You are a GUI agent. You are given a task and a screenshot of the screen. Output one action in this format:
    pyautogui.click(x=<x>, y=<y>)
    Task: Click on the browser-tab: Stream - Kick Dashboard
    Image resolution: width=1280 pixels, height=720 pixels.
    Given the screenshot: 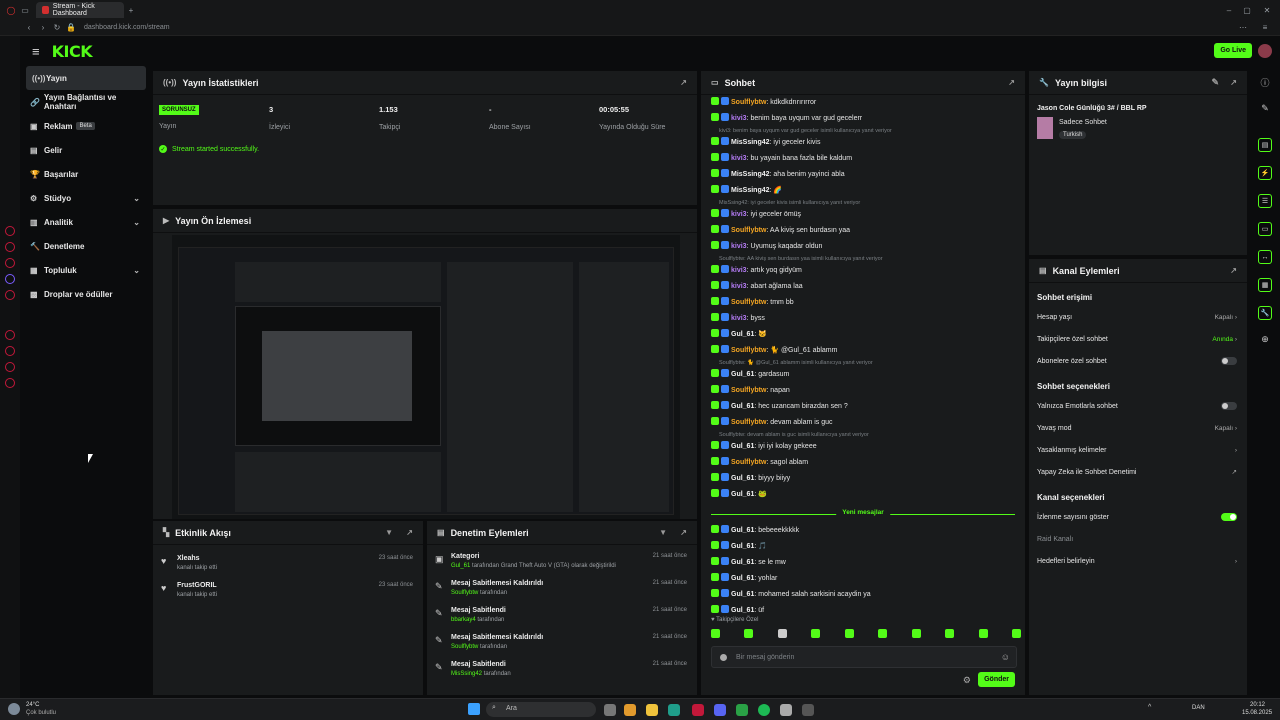 What is the action you would take?
    pyautogui.click(x=80, y=10)
    